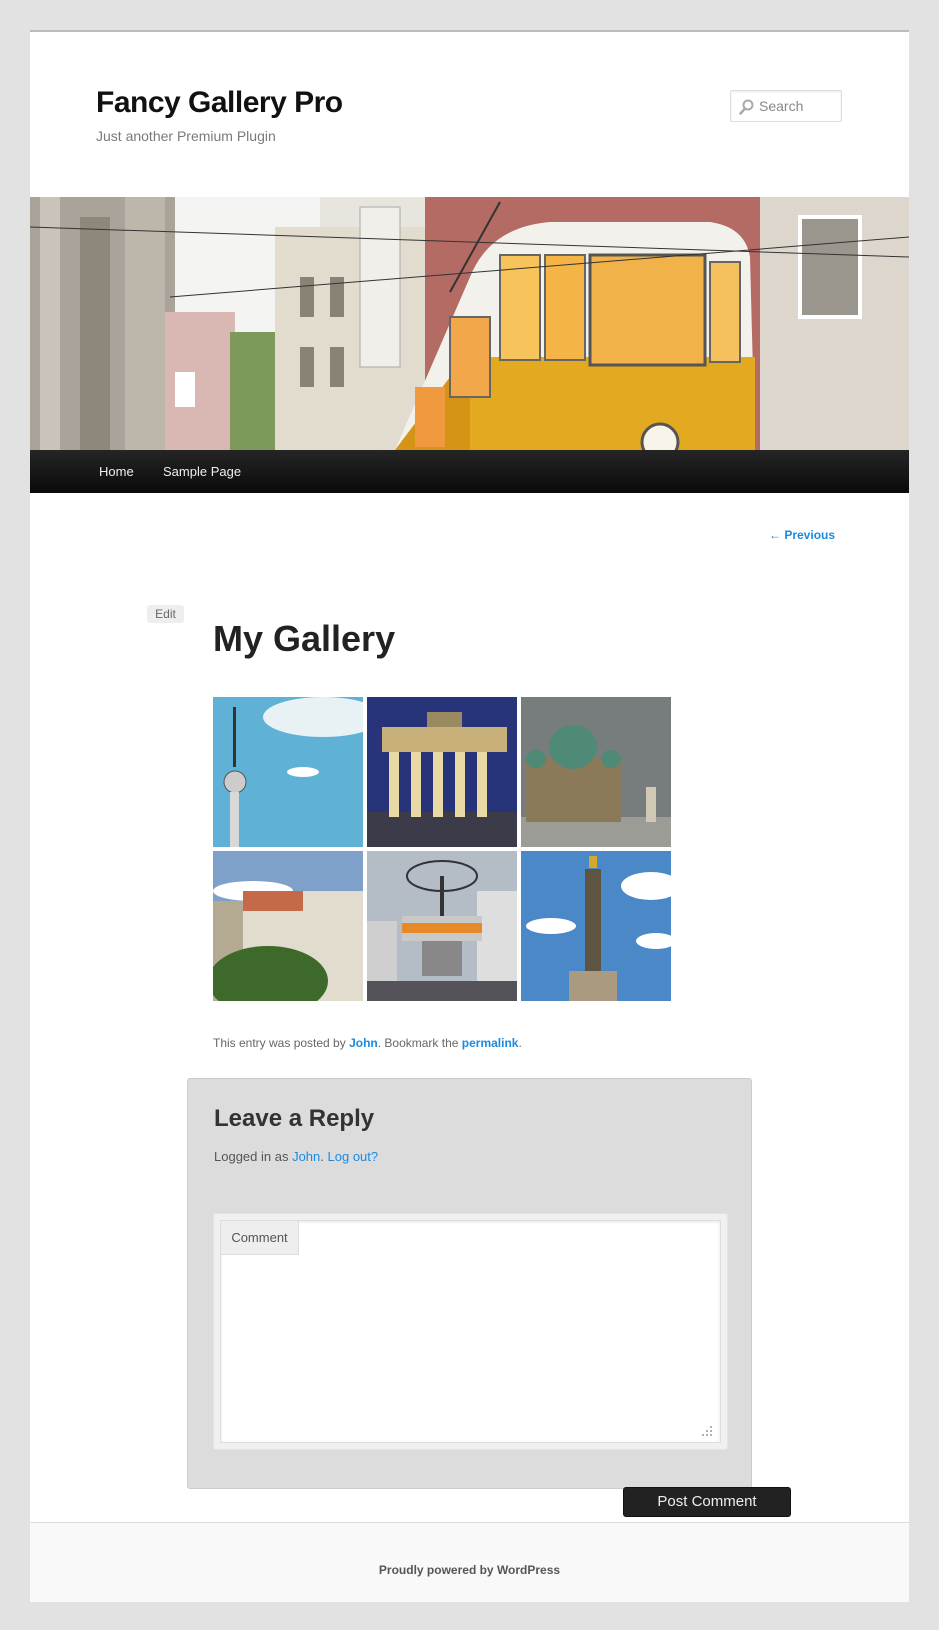  I want to click on search-input, so click(800, 106).